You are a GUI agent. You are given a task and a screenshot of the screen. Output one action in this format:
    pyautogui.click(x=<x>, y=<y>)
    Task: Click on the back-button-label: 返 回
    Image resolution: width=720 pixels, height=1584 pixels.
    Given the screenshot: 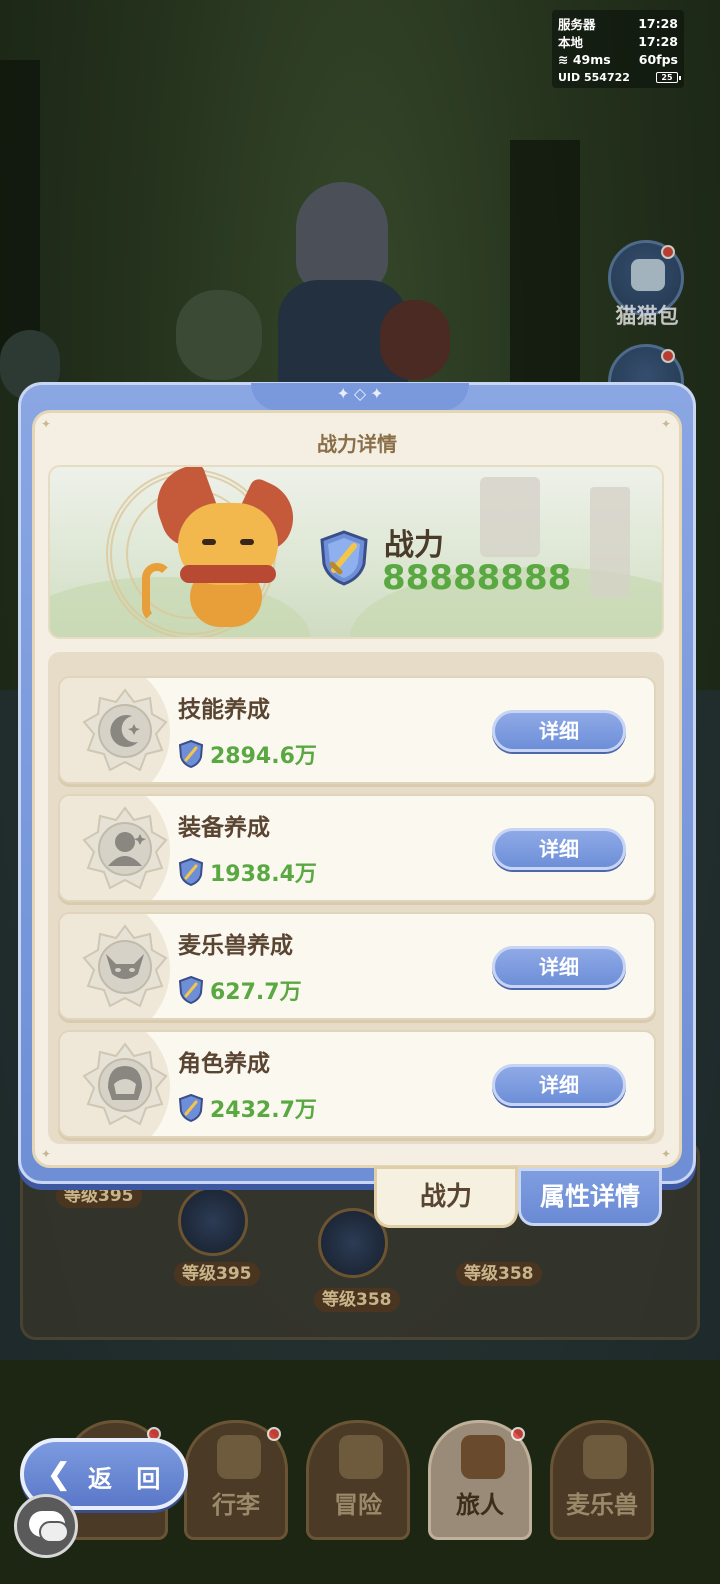 What is the action you would take?
    pyautogui.click(x=128, y=1479)
    